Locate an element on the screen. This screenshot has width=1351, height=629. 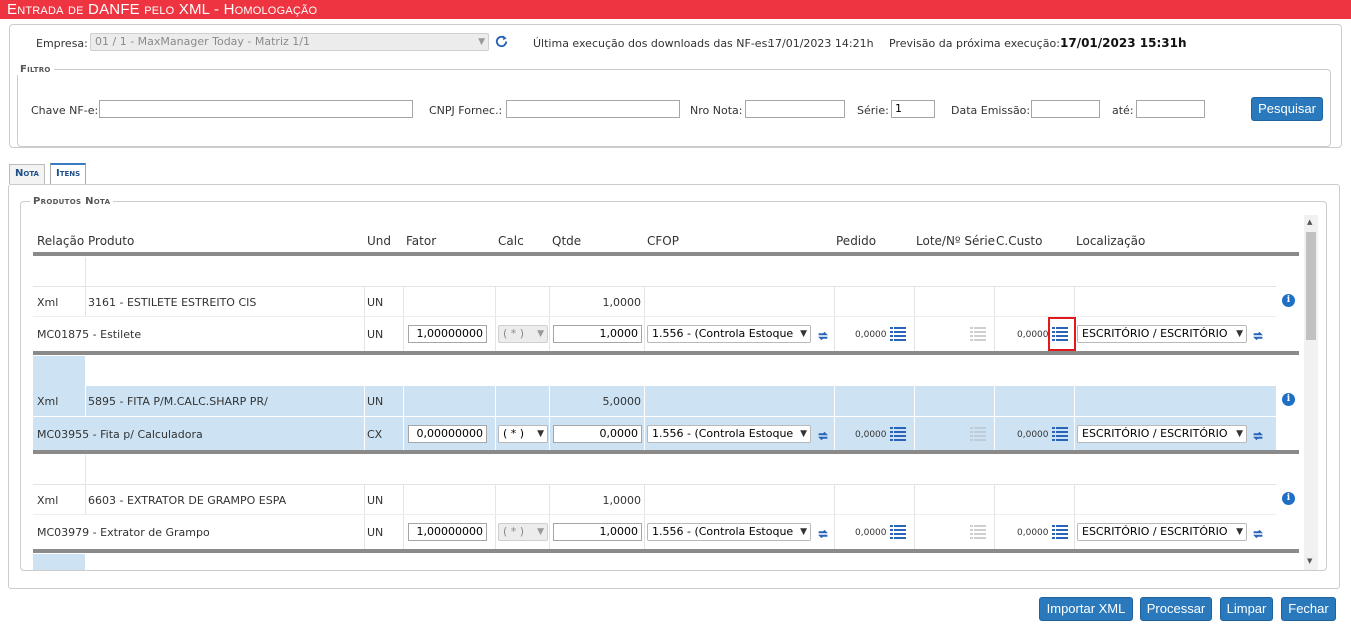
produtos-legend: Produtos Nota is located at coordinates (72, 201).